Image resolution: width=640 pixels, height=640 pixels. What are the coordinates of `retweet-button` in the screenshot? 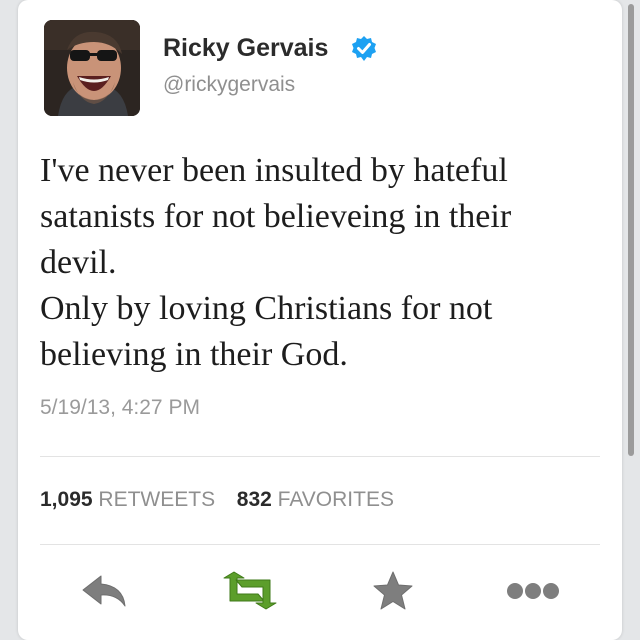 It's located at (248, 591).